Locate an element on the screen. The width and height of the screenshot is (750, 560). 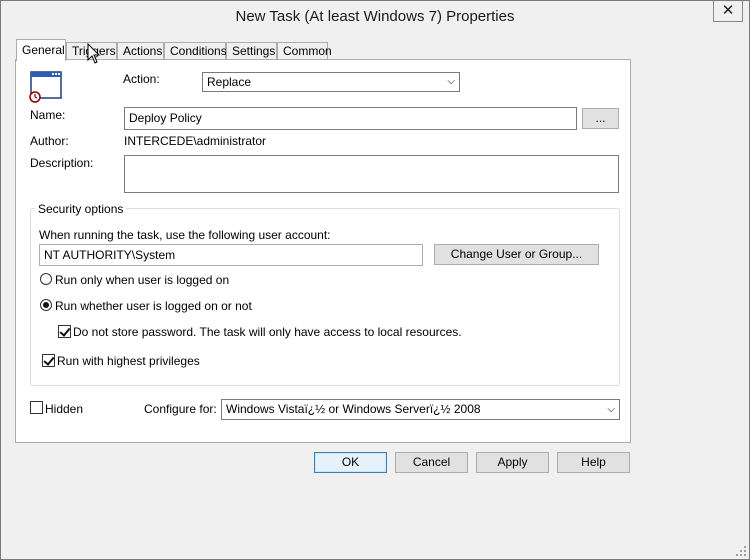
close-button: ✕ is located at coordinates (728, 11).